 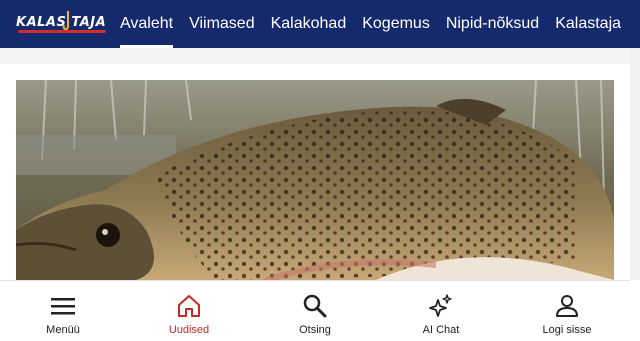 I want to click on bottom-tab-login-label: Logi sisse, so click(x=567, y=330).